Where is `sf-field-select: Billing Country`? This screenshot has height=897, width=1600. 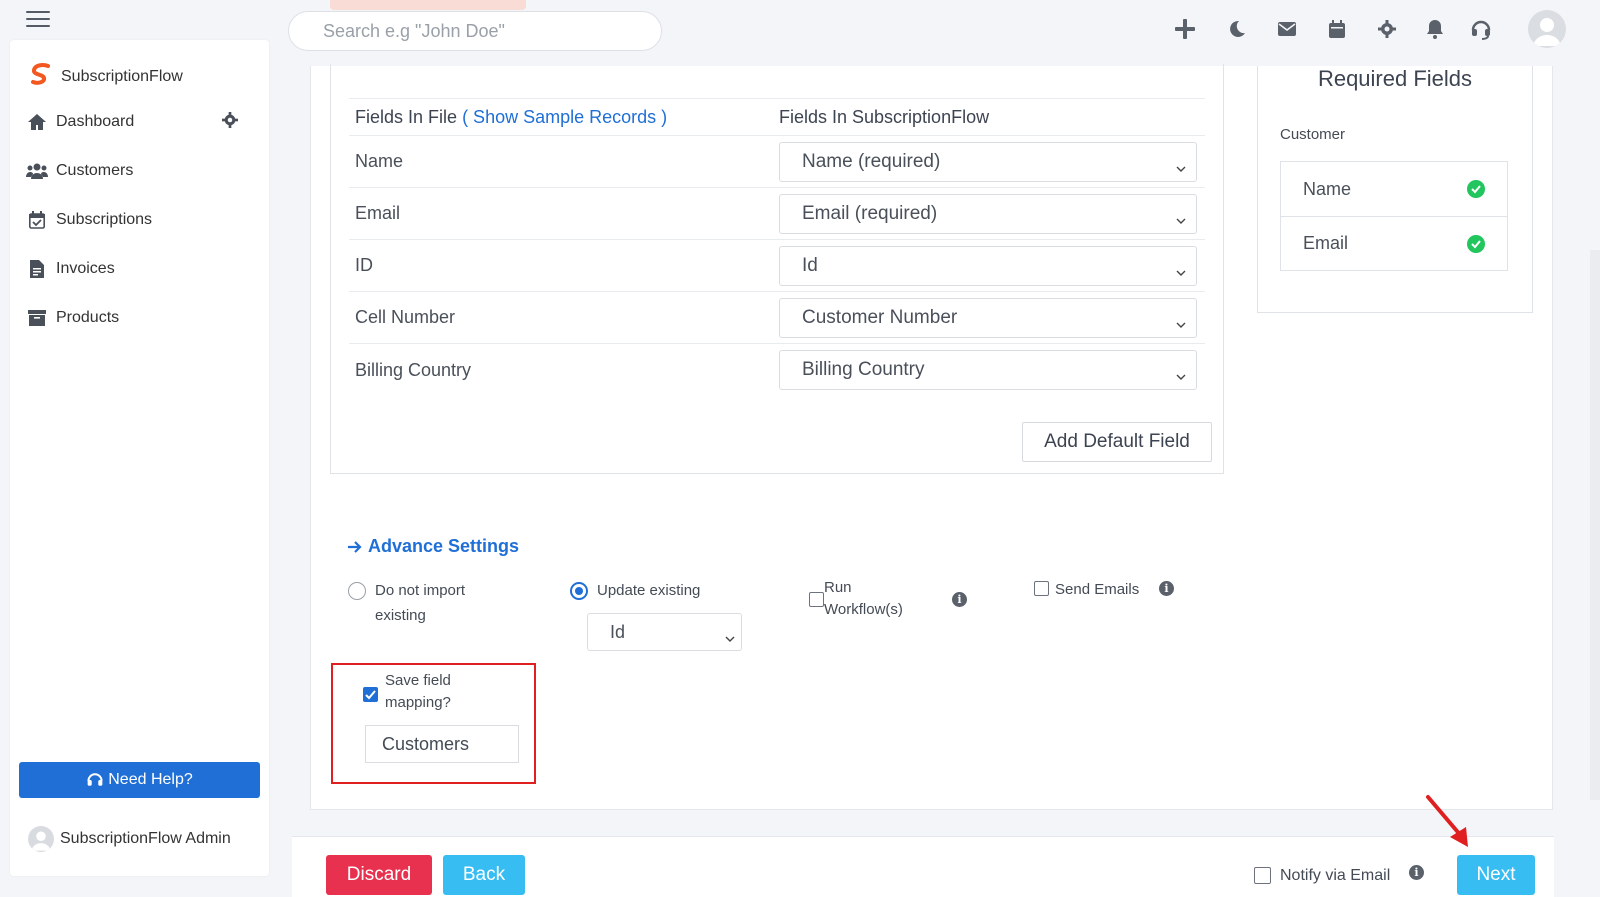 sf-field-select: Billing Country is located at coordinates (988, 370).